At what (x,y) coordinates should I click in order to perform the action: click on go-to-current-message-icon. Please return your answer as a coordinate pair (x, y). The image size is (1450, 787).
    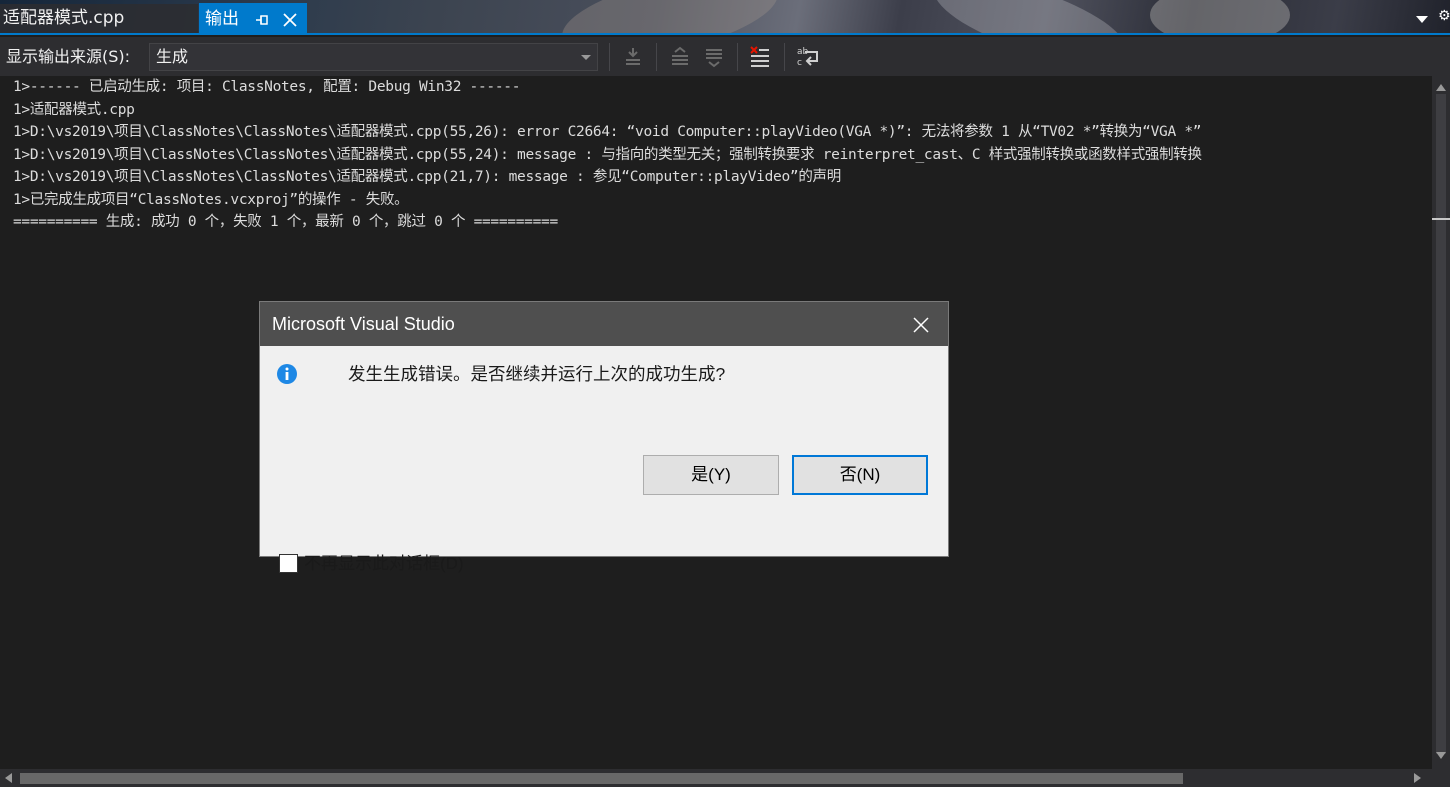
    Looking at the image, I should click on (633, 56).